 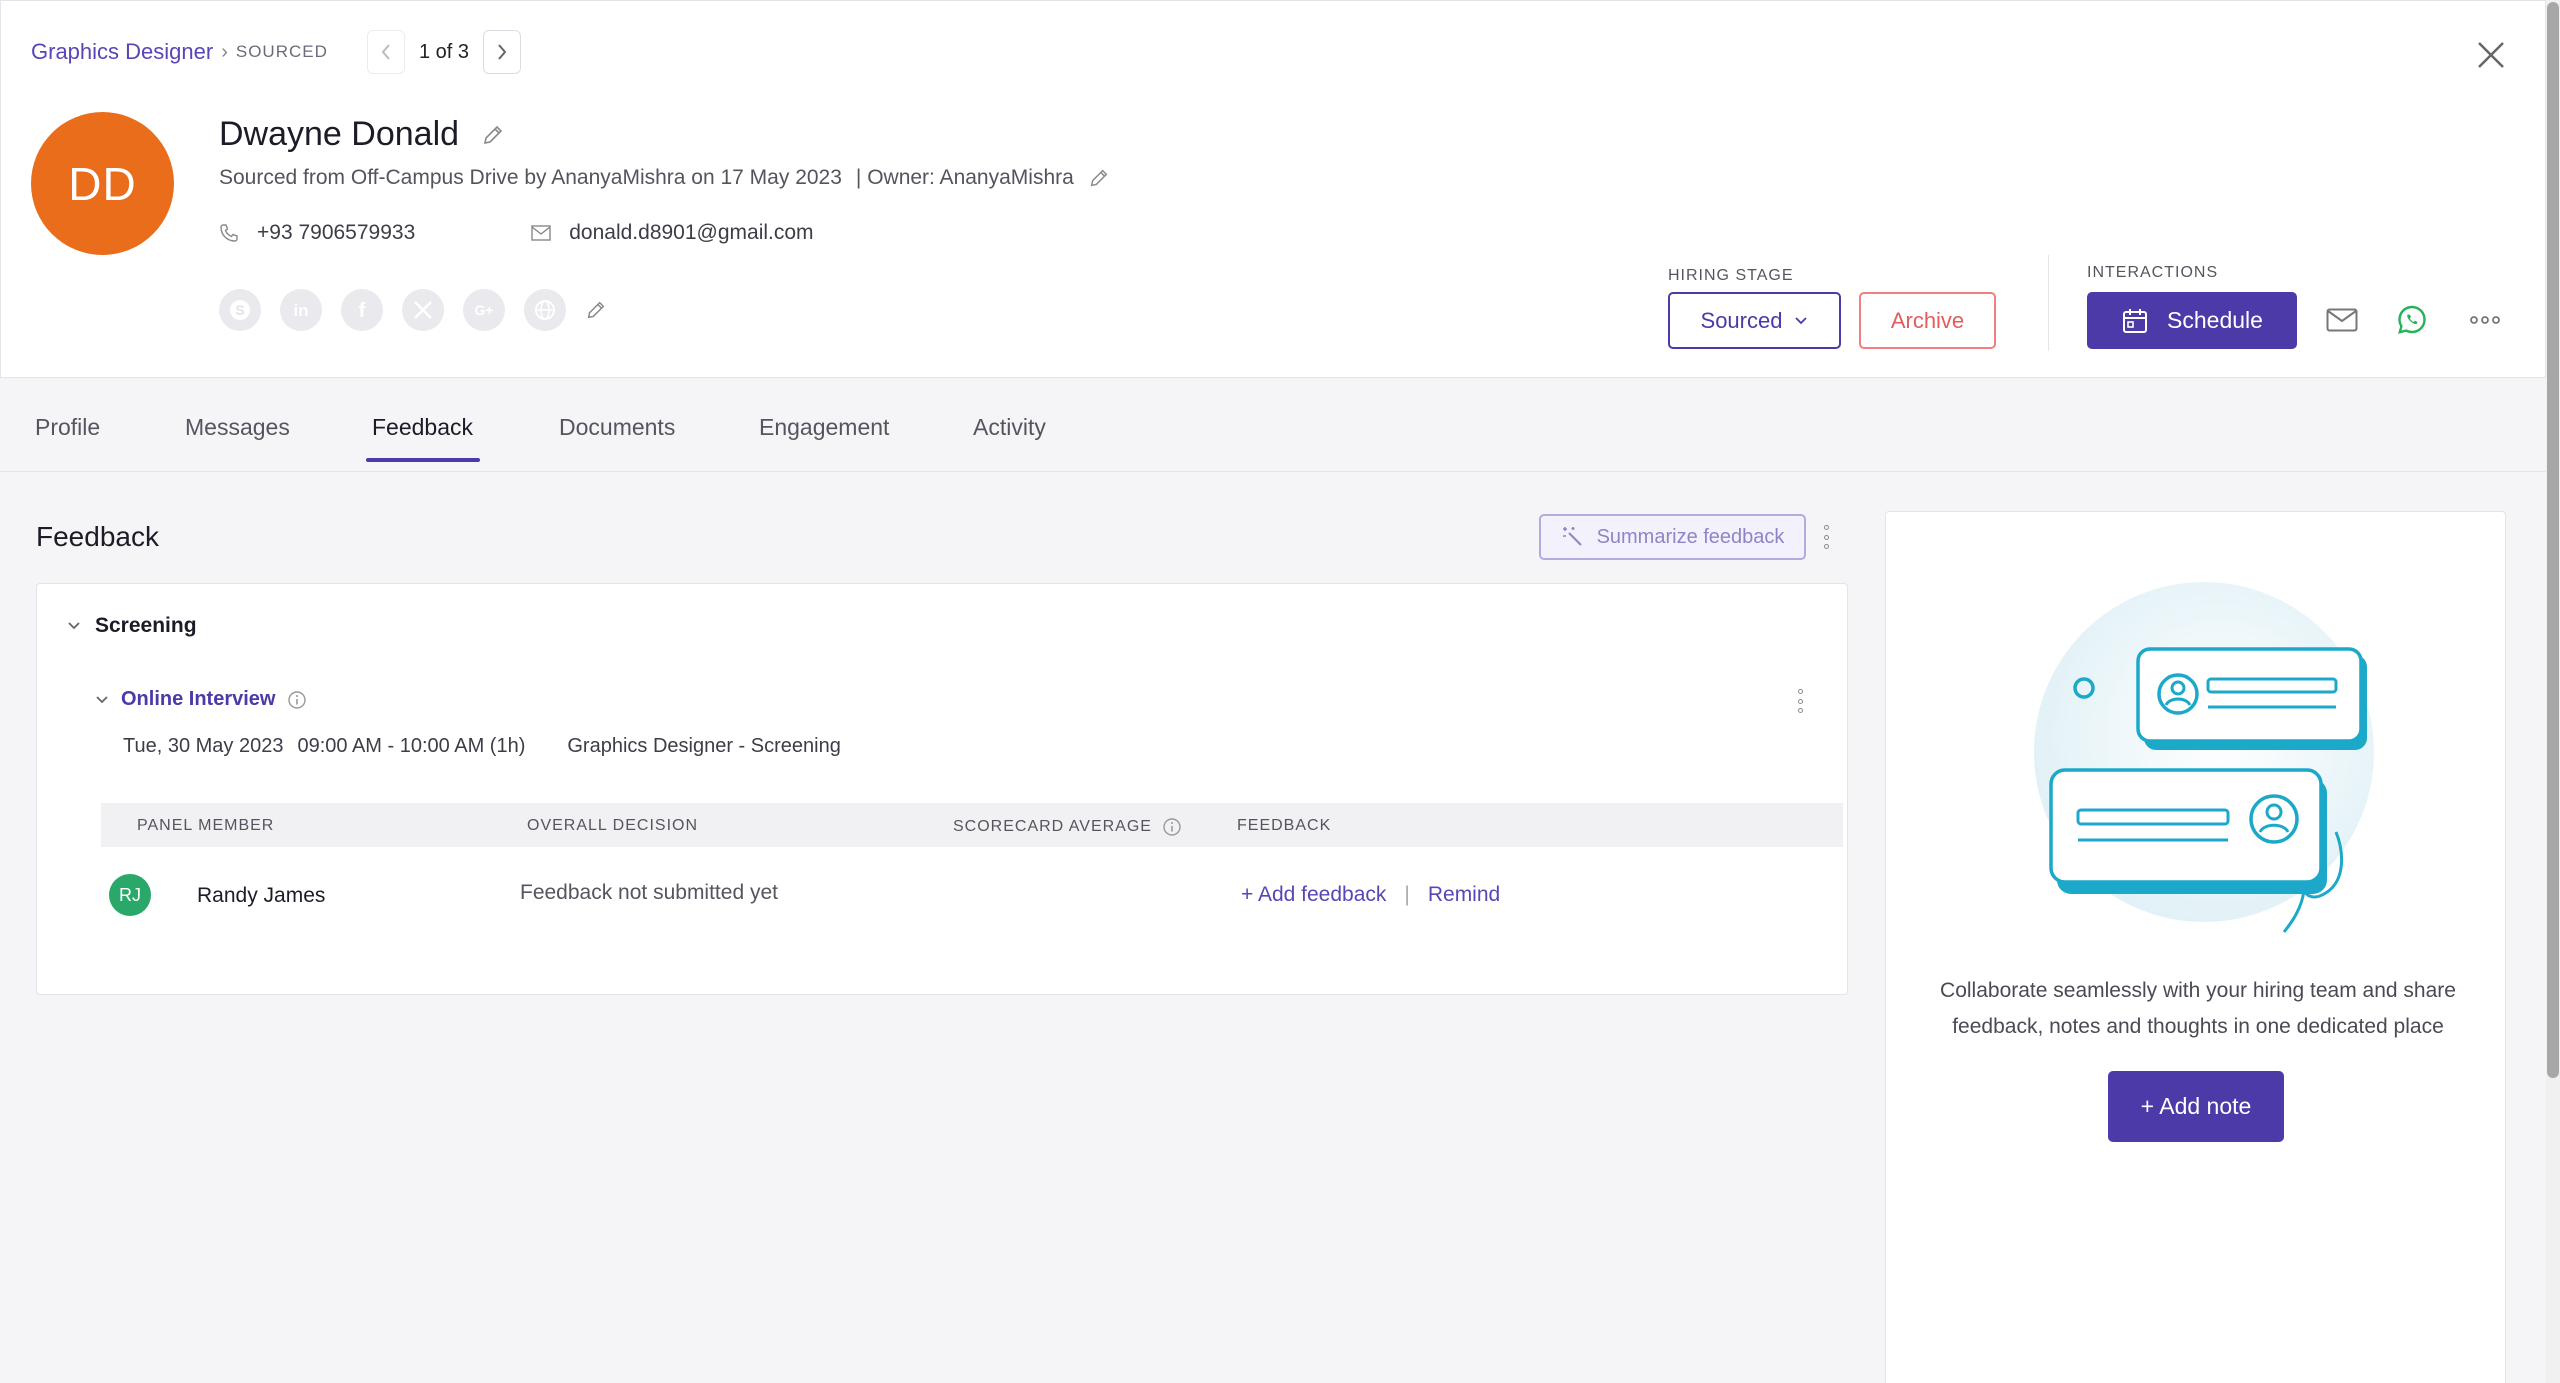 I want to click on feedback-actions: + Add feedback | Remind, so click(x=1370, y=895).